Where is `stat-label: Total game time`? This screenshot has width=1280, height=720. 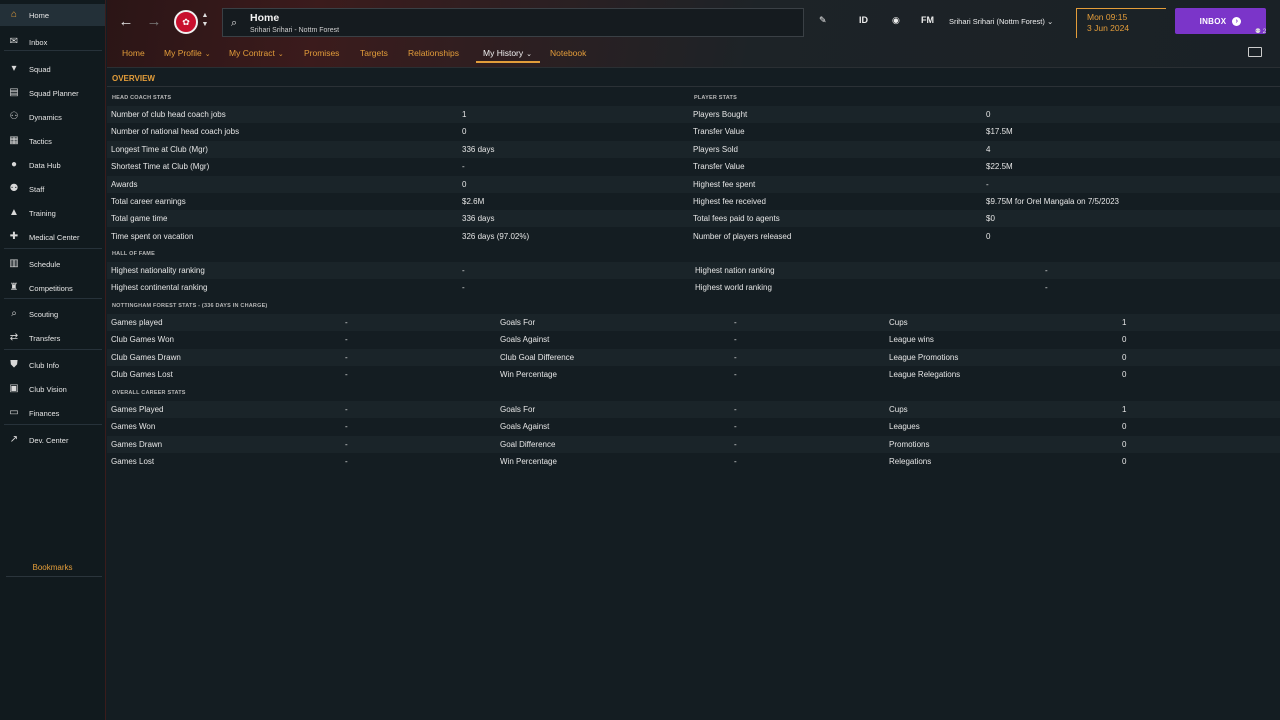 stat-label: Total game time is located at coordinates (139, 219).